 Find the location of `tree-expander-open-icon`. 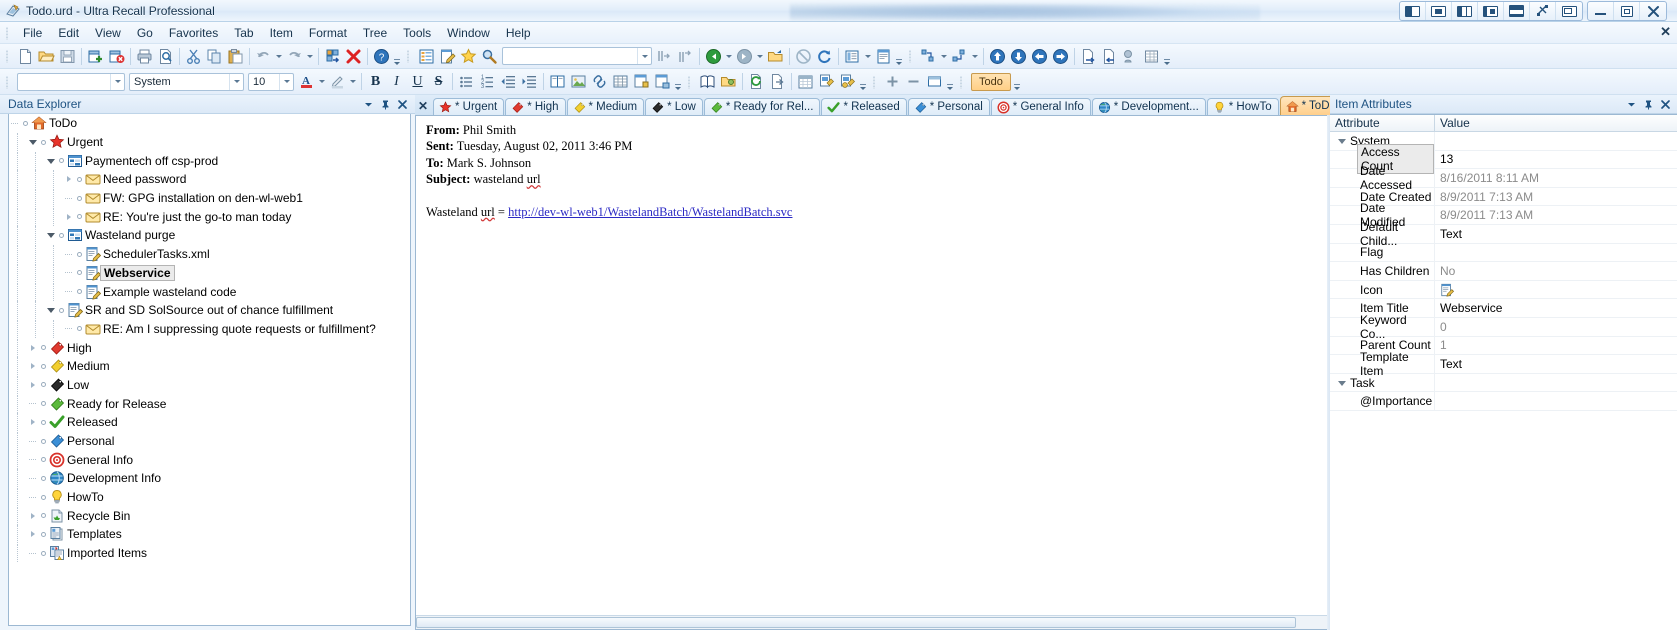

tree-expander-open-icon is located at coordinates (50, 161).